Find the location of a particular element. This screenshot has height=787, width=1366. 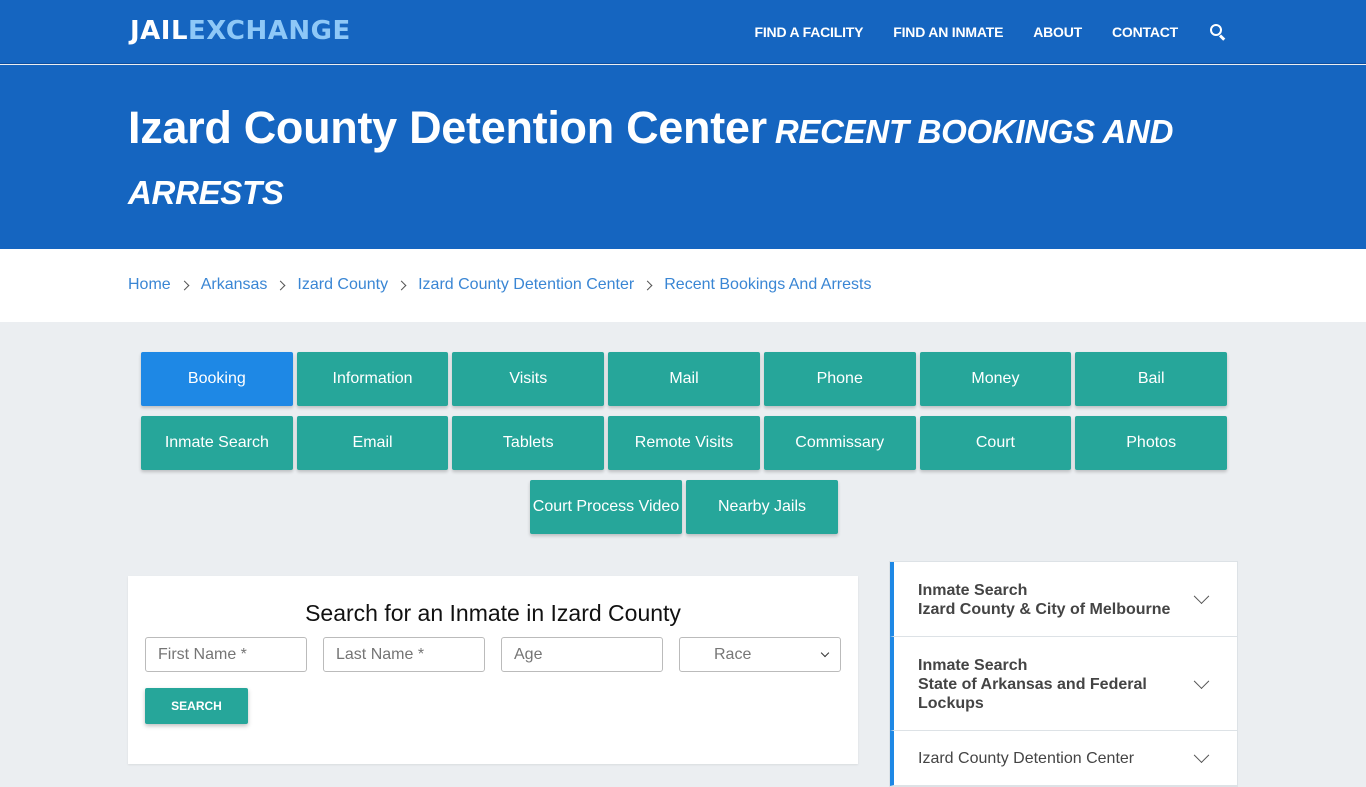

search-fields: Race is located at coordinates (493, 654).